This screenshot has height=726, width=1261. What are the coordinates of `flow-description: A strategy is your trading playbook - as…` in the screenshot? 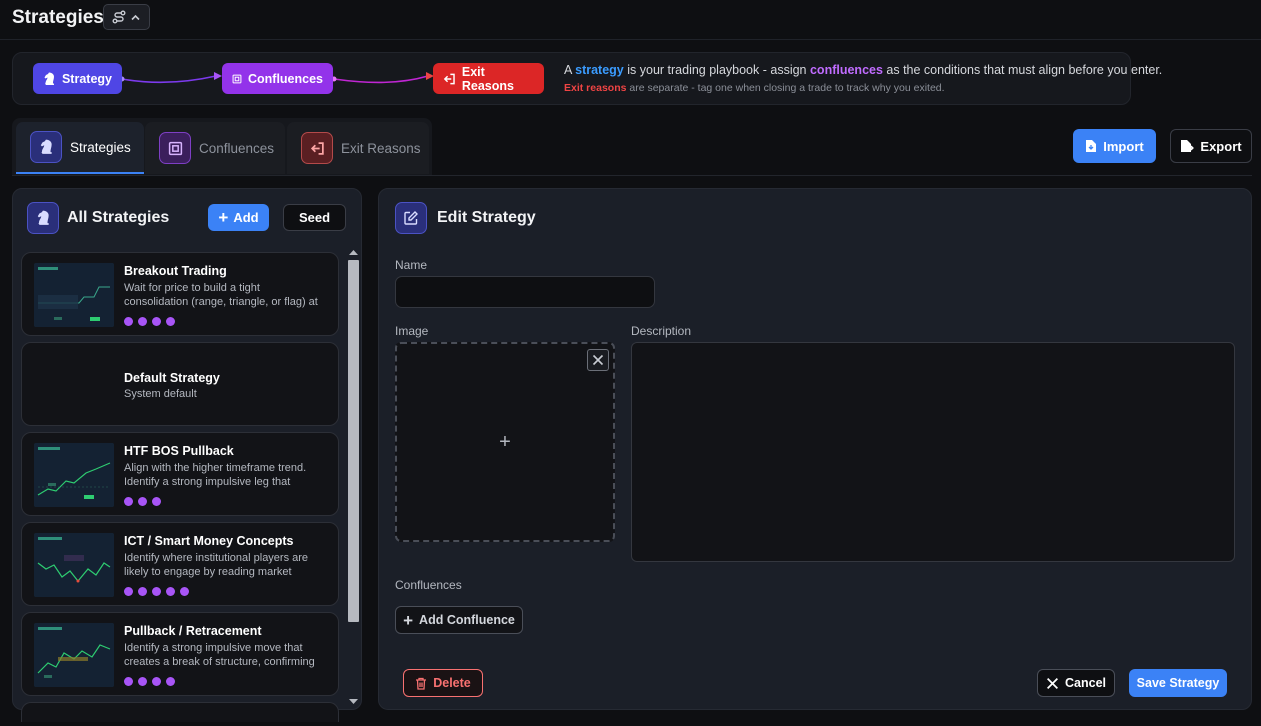 It's located at (863, 70).